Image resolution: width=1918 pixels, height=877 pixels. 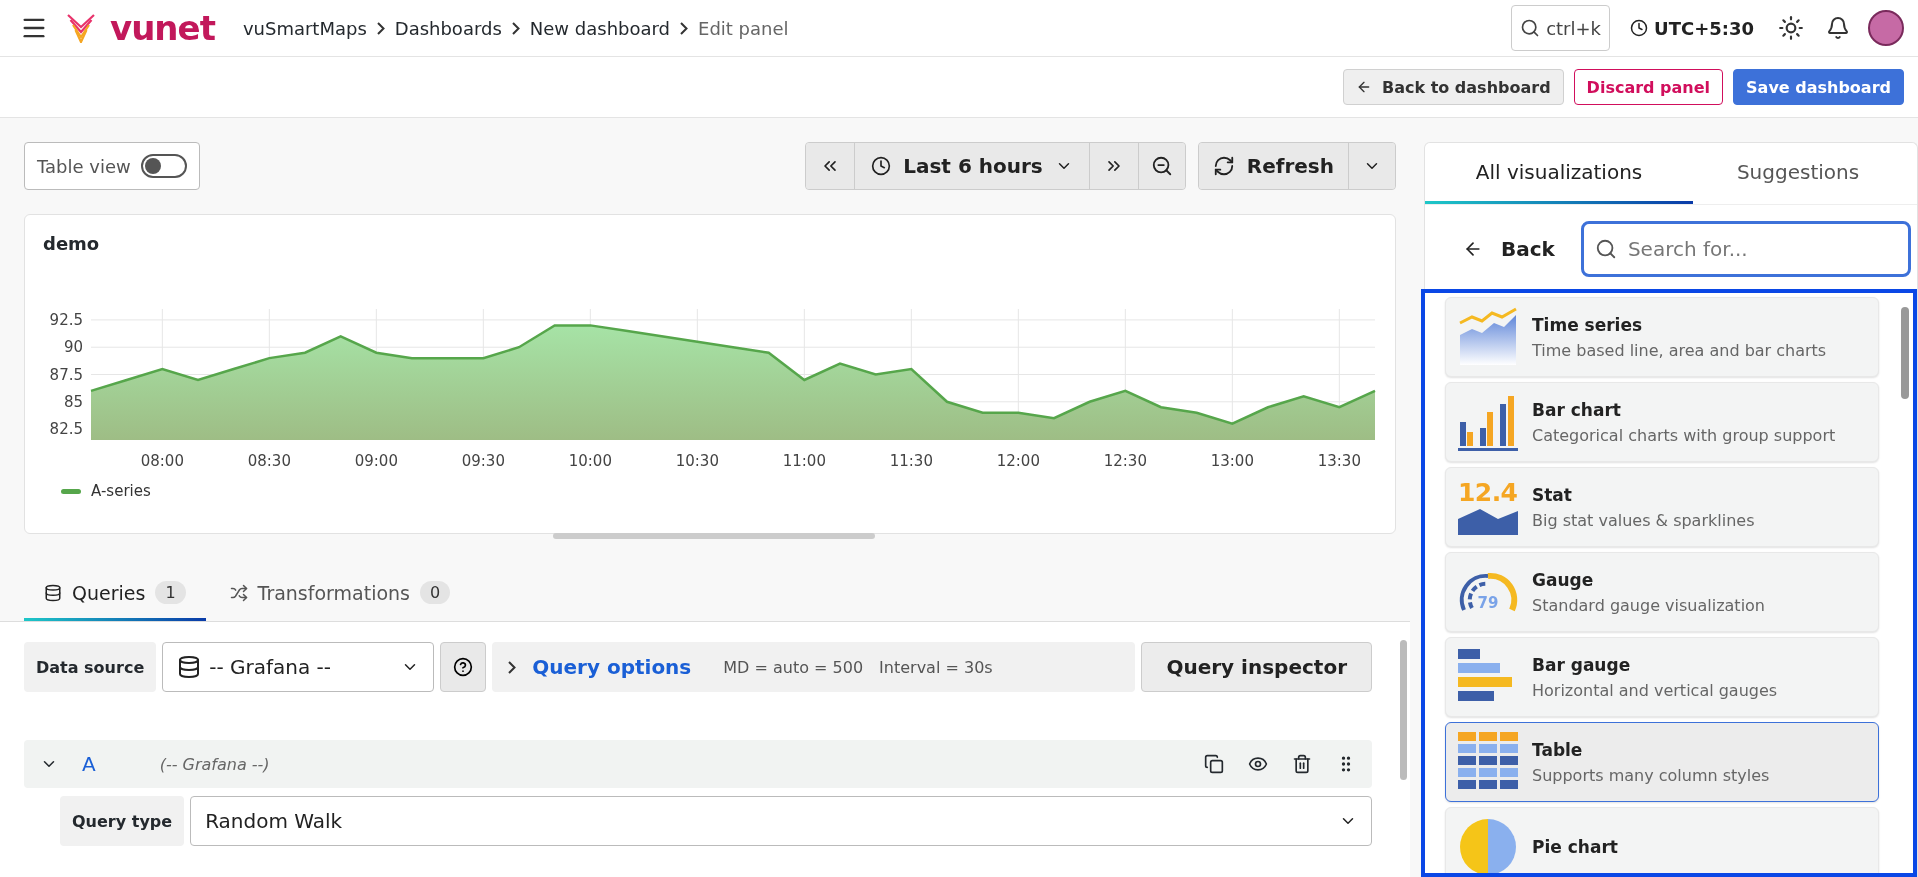 I want to click on search-button: ctrl+k, so click(x=1561, y=28).